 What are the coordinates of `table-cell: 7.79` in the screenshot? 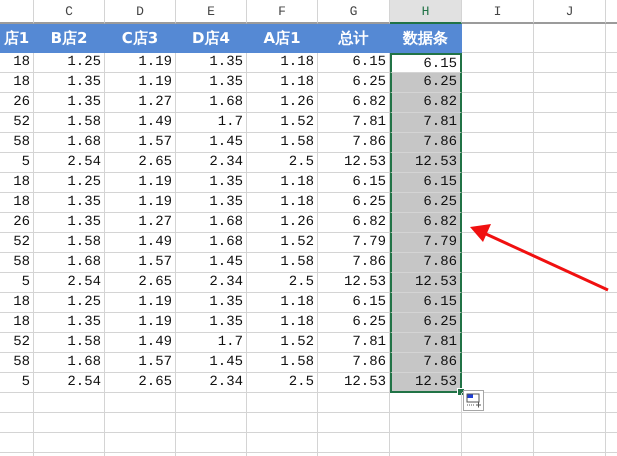 It's located at (426, 243).